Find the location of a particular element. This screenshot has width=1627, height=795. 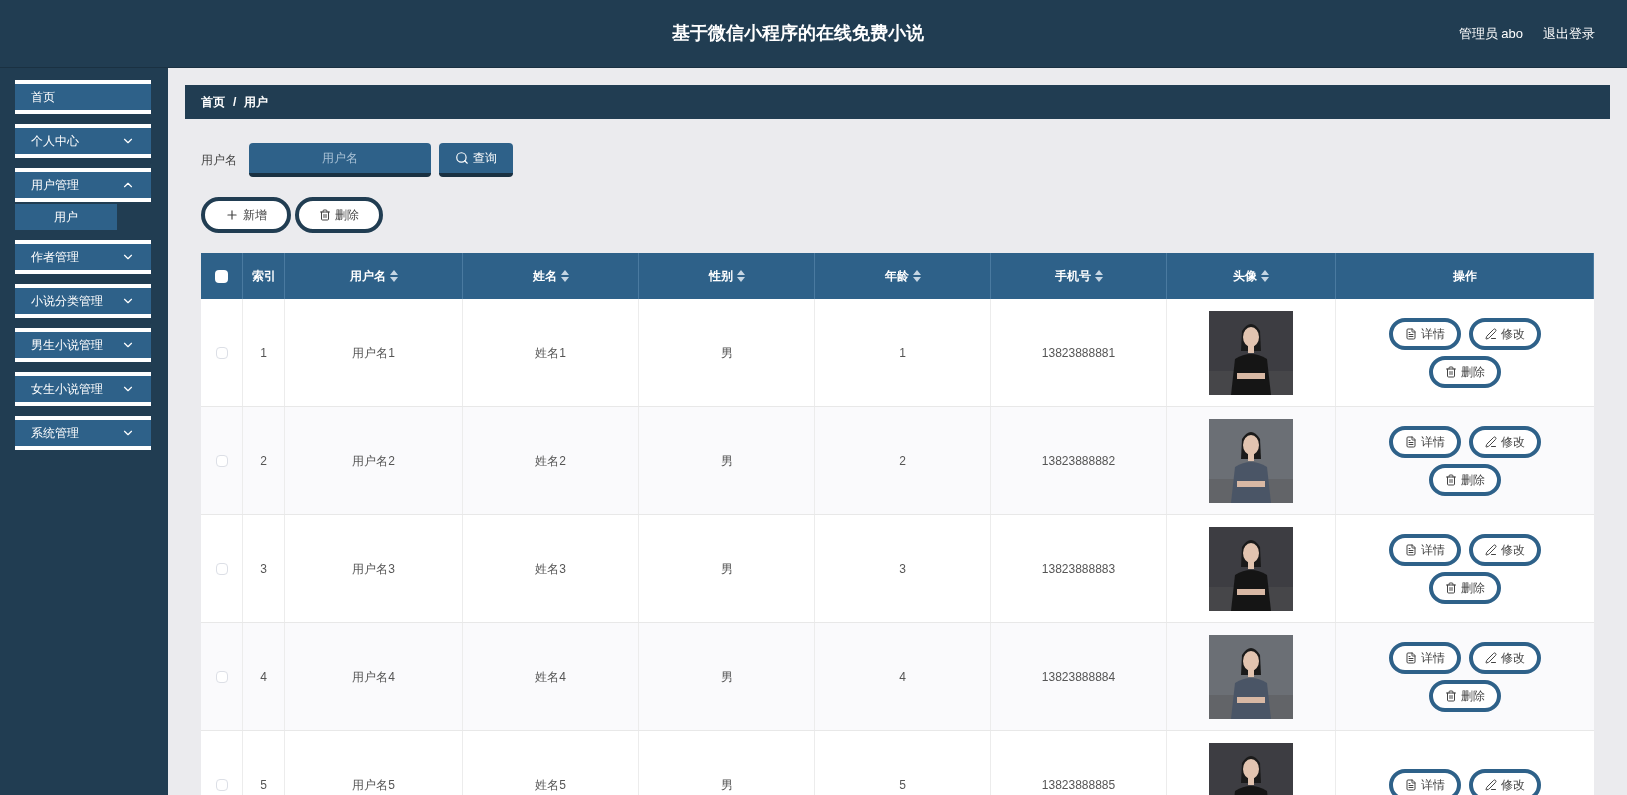

table-cell-text: 13823888885 is located at coordinates (1078, 785).